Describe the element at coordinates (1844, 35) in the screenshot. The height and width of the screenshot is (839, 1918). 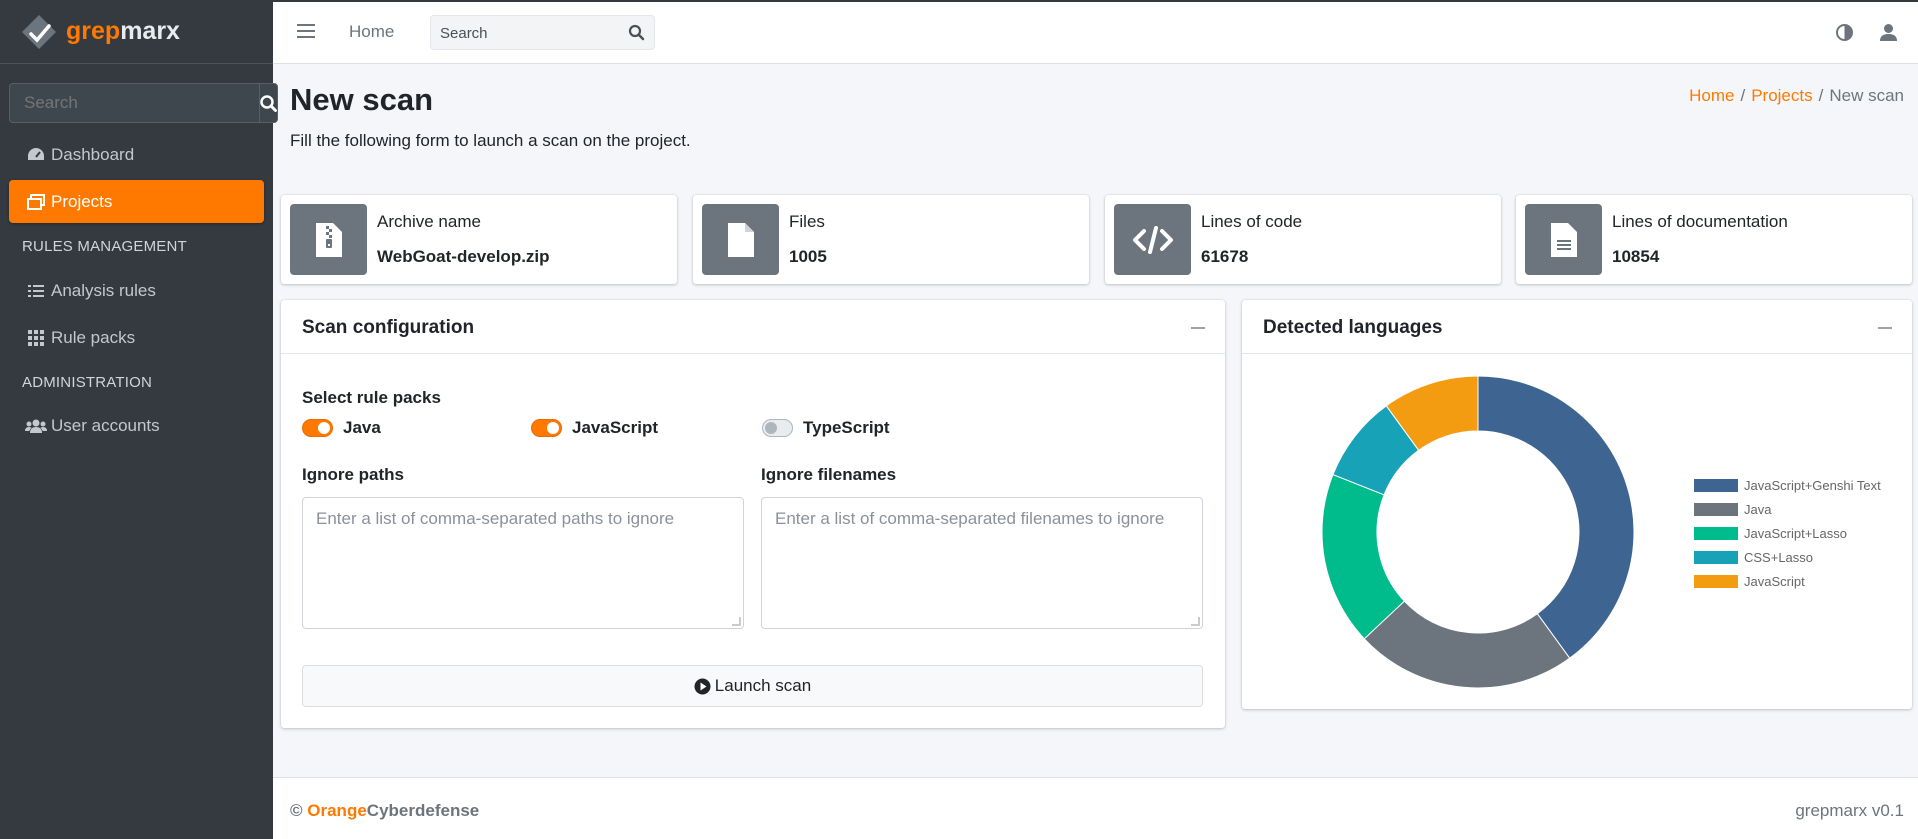
I see `theme-toggle-icon` at that location.